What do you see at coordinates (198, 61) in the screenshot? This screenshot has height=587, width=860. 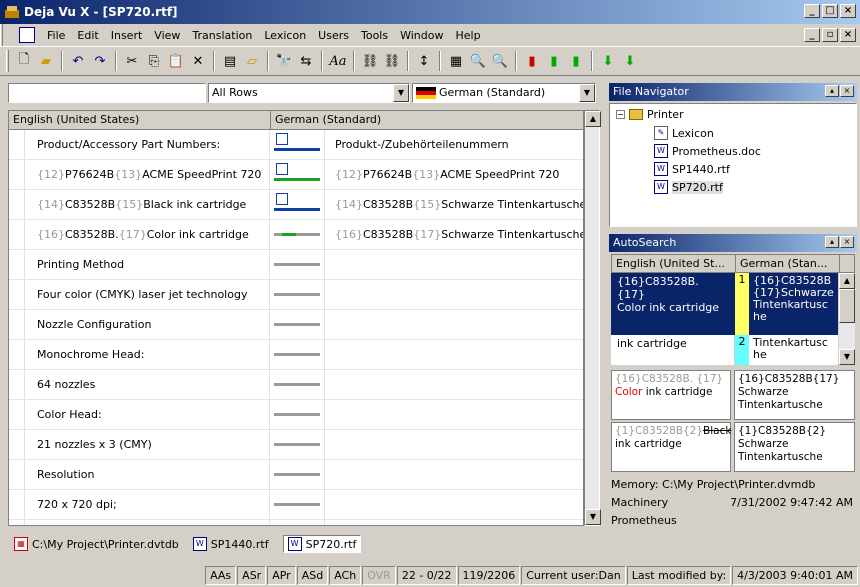 I see `delete-icon: ✕` at bounding box center [198, 61].